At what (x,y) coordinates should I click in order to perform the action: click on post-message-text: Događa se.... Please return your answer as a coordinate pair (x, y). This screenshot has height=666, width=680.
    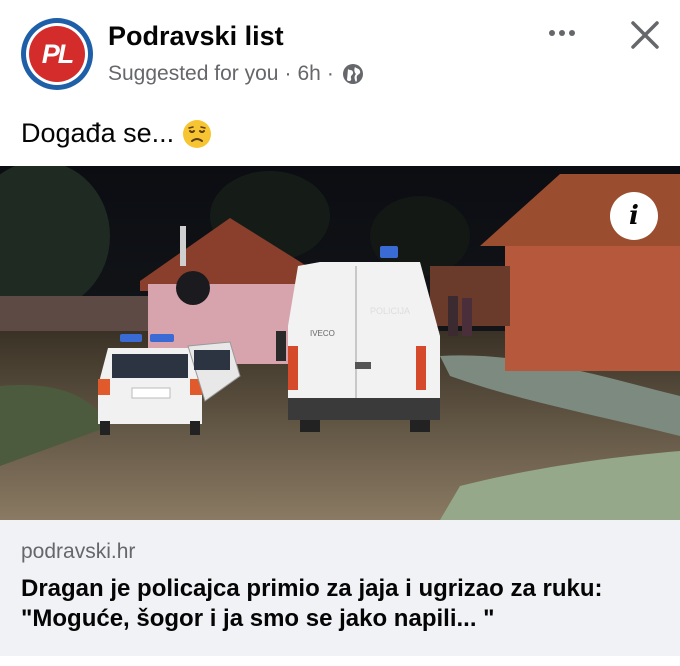
    Looking at the image, I should click on (98, 133).